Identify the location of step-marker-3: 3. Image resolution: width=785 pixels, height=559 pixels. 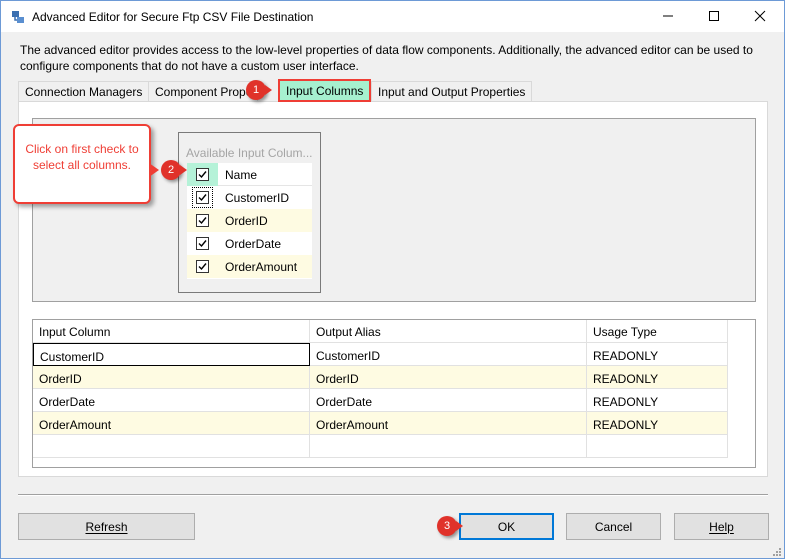
(450, 526).